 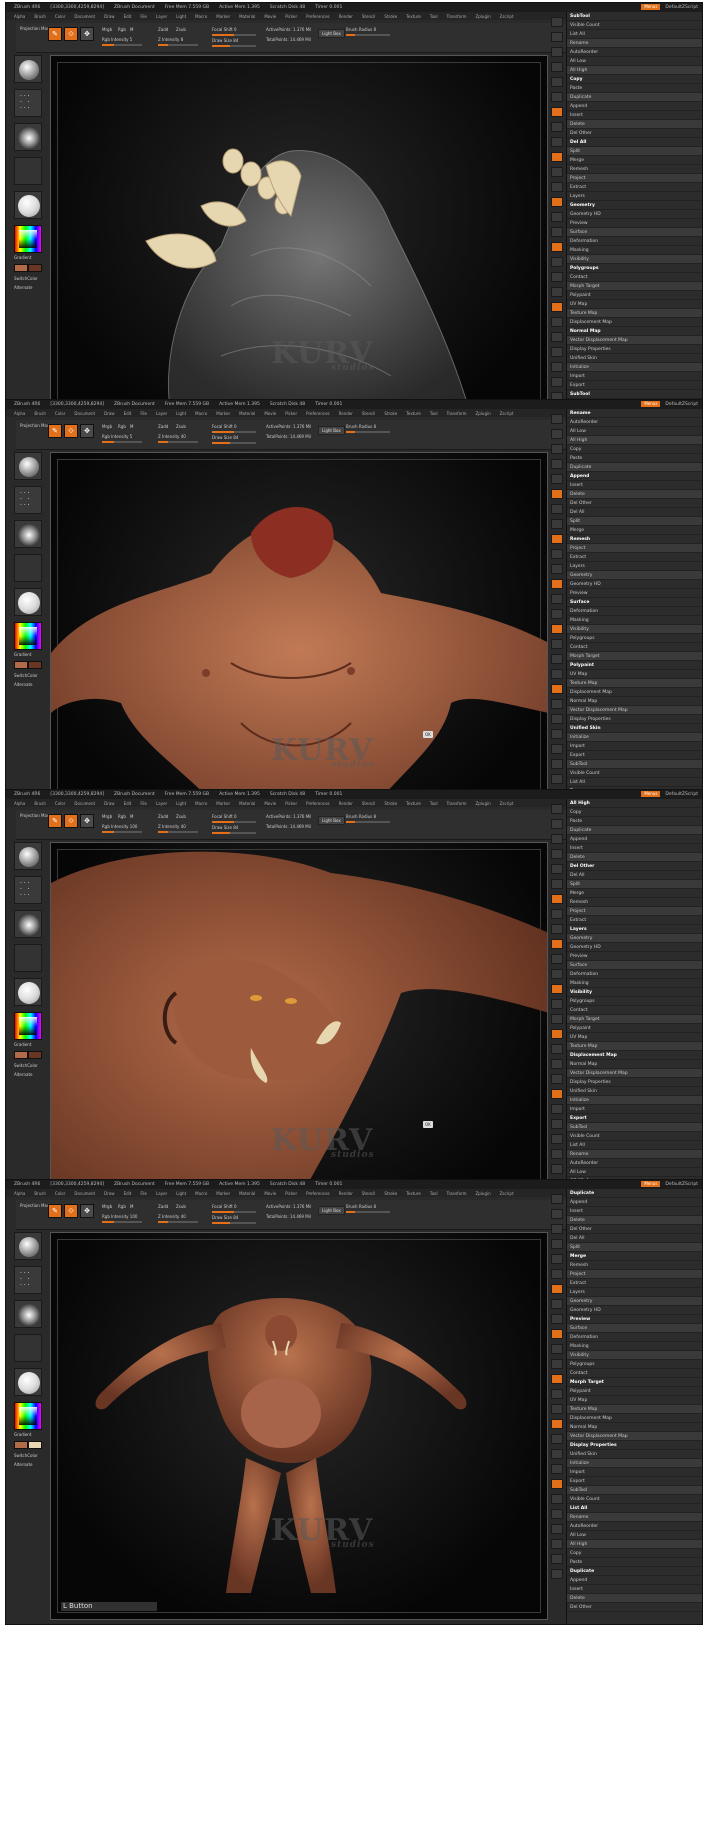 I want to click on canvas-viewport: KURV studios L Button, so click(x=299, y=1426).